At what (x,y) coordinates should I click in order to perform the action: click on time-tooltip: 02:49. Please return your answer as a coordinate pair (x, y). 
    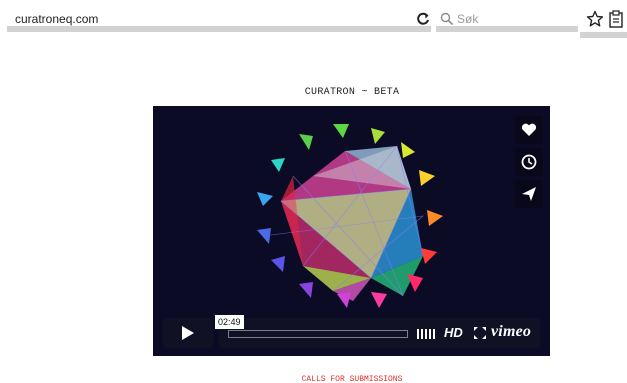
    Looking at the image, I should click on (229, 322).